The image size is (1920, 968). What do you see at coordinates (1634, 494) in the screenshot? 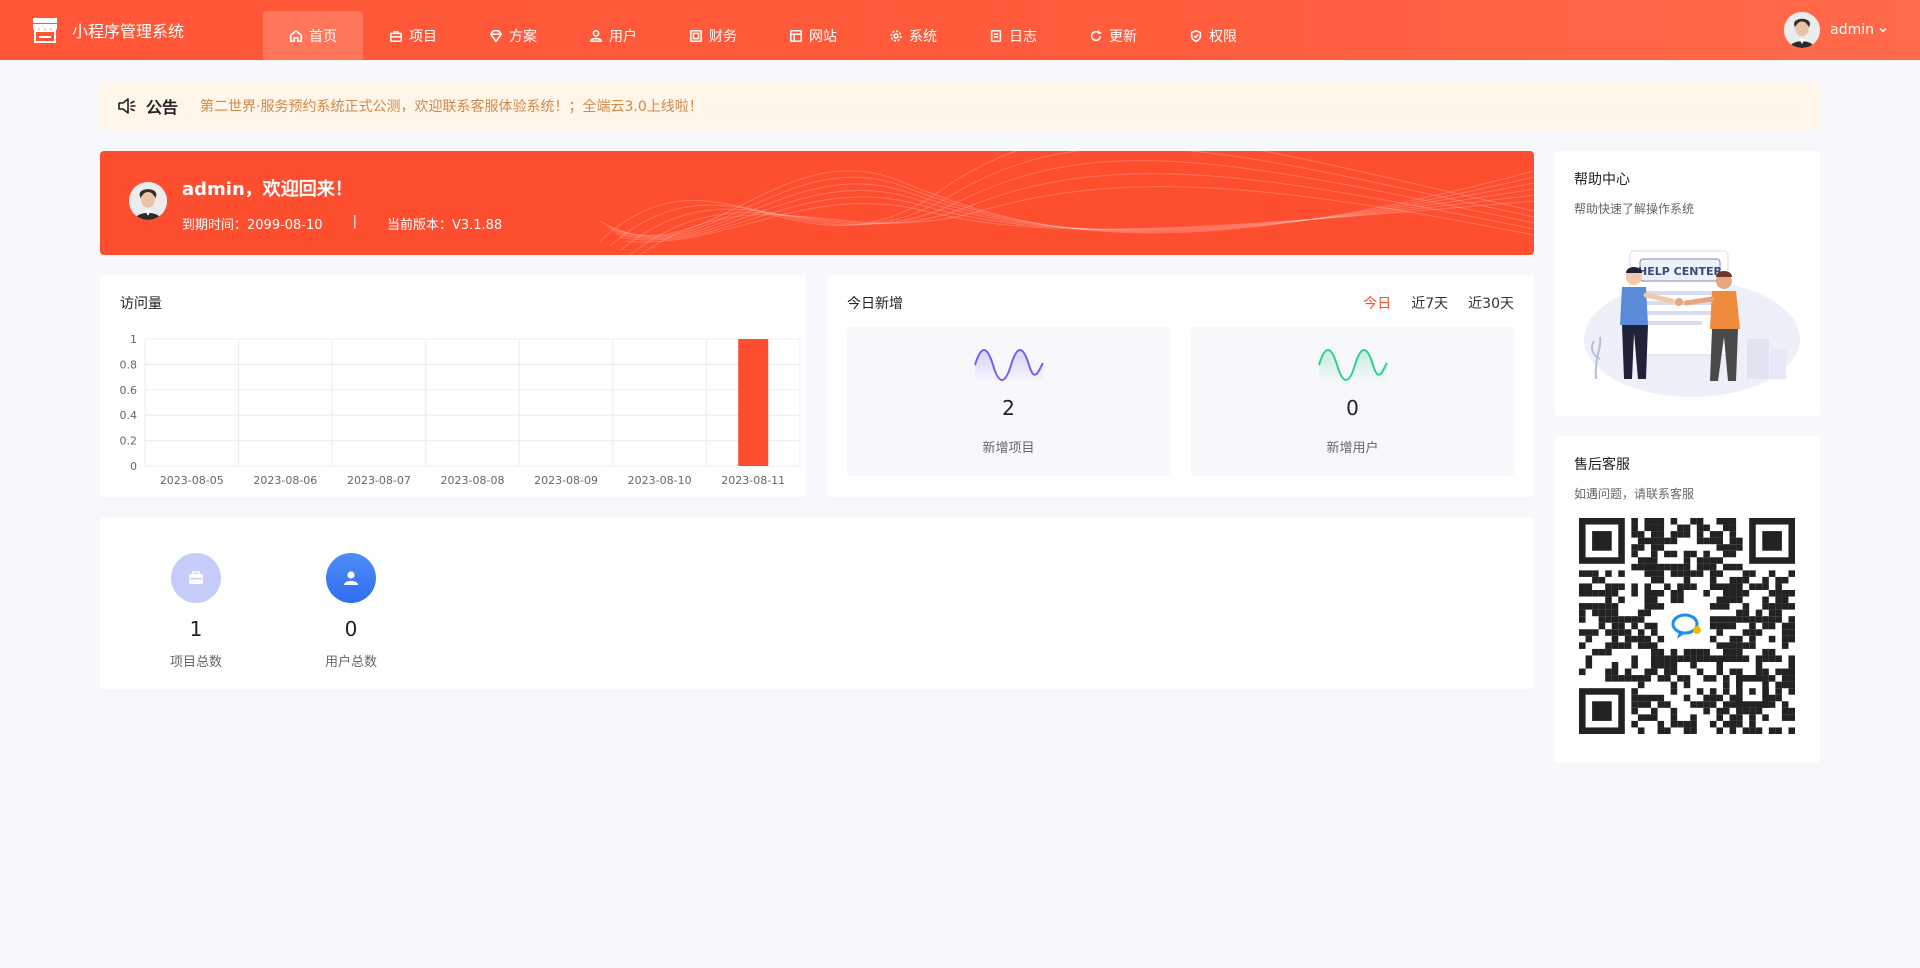
I see `after-sales-subtitle: 如遇问题，请联系客服` at bounding box center [1634, 494].